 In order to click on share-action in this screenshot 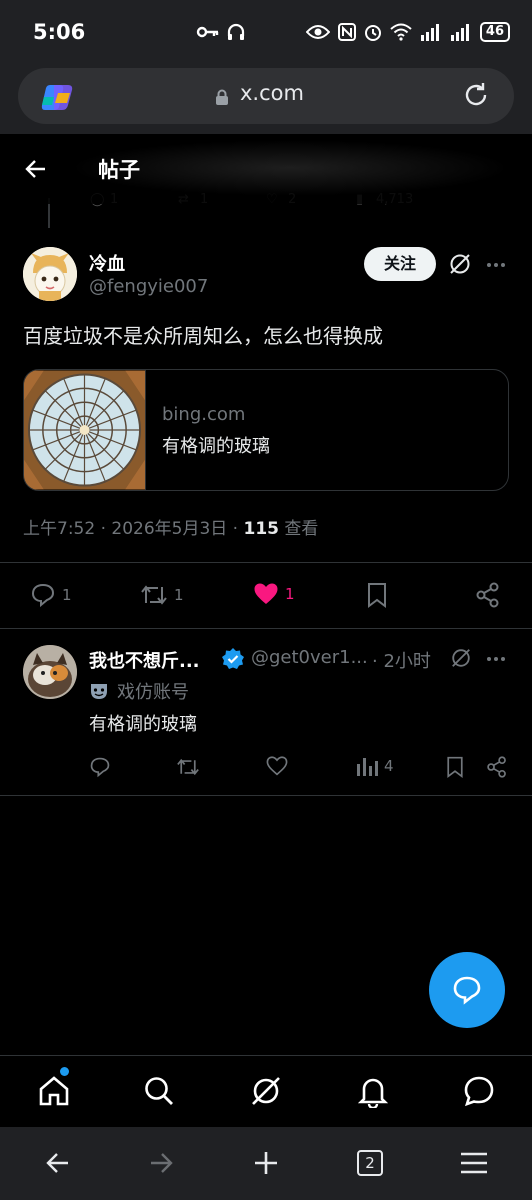, I will do `click(488, 595)`.